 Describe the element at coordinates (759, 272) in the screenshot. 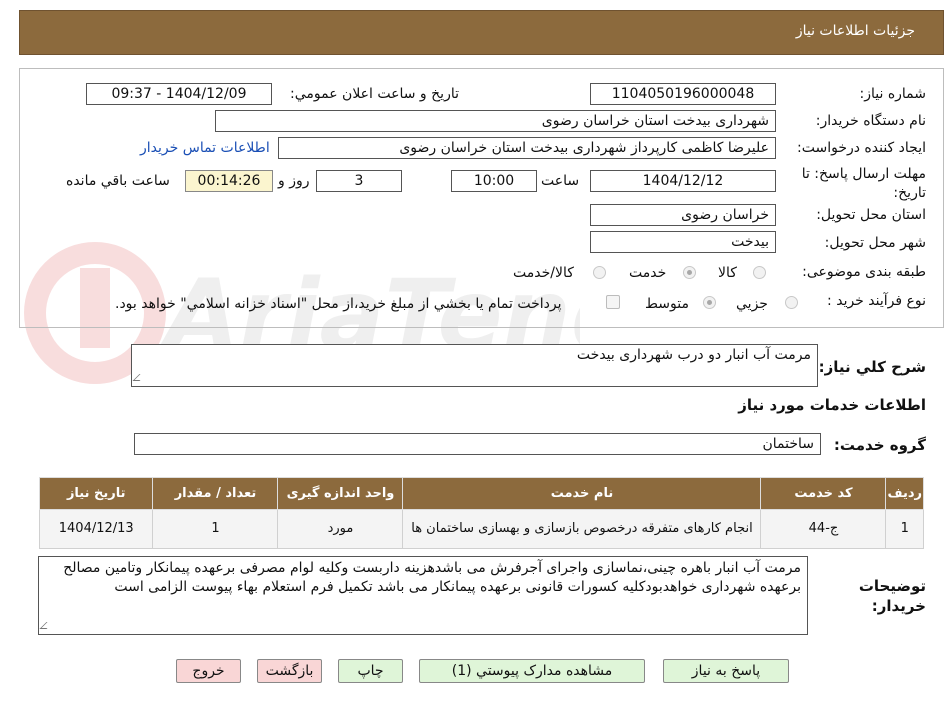

I see `category-radio-goods` at that location.